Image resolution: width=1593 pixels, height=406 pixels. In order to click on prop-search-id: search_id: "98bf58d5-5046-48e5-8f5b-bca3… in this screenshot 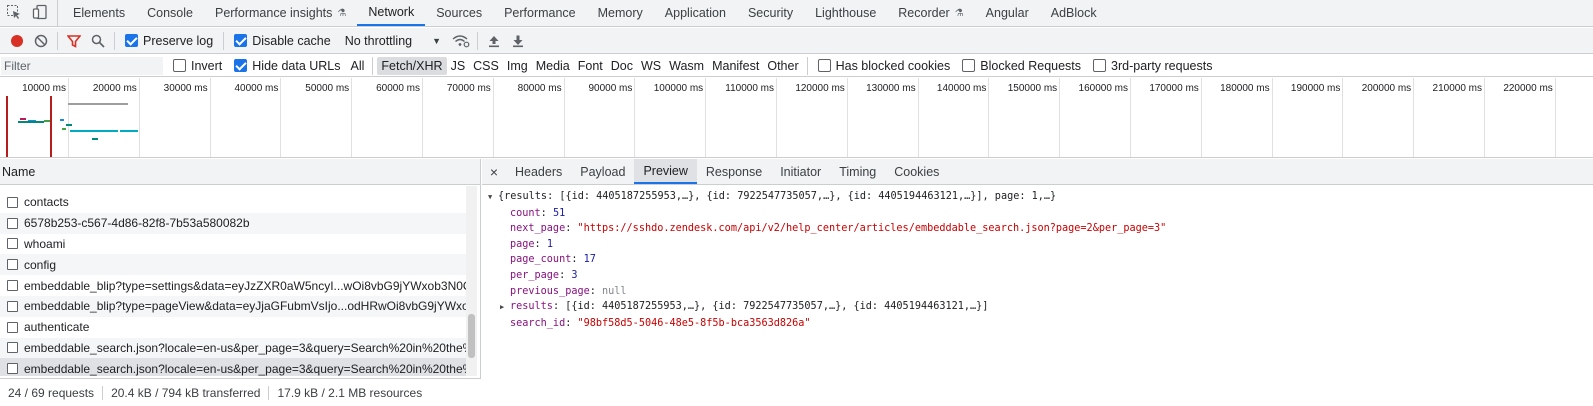, I will do `click(660, 323)`.